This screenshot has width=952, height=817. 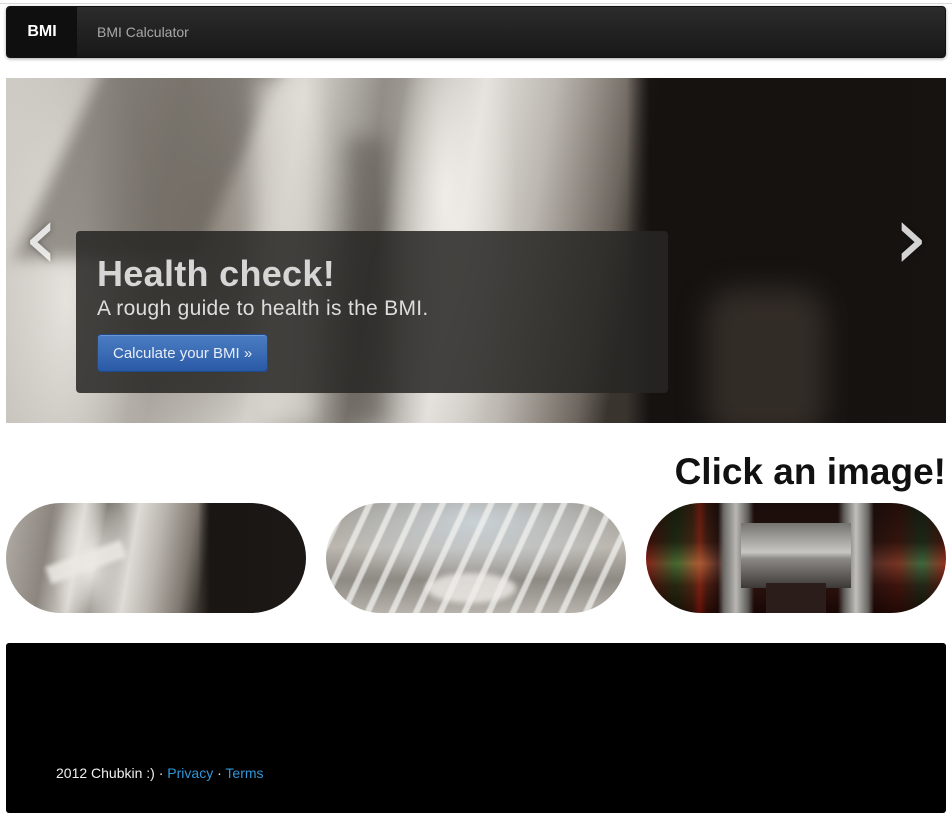 What do you see at coordinates (41, 238) in the screenshot?
I see `chevron-left-icon: ‹` at bounding box center [41, 238].